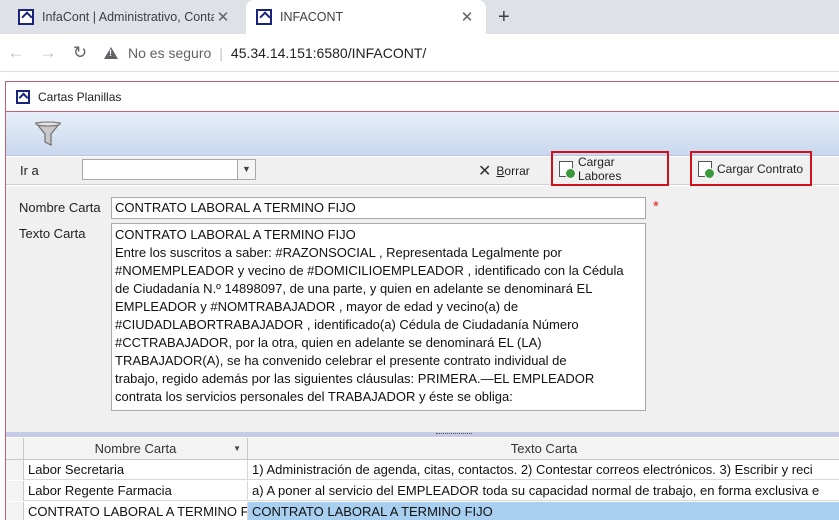 This screenshot has height=520, width=839. What do you see at coordinates (366, 17) in the screenshot?
I see `browser-tab-infacont: INFACONT ✕` at bounding box center [366, 17].